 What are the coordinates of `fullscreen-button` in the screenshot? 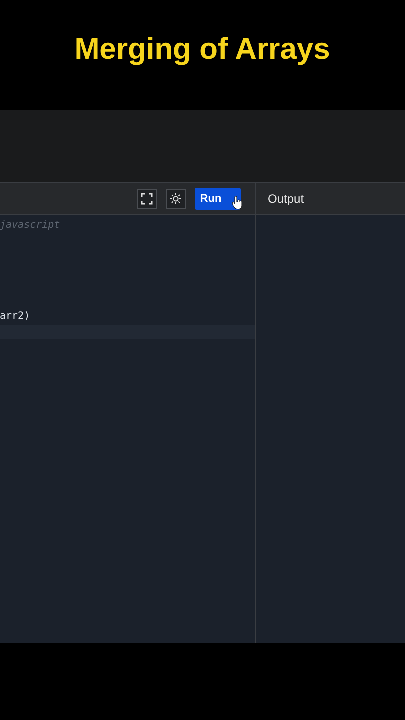 It's located at (147, 198).